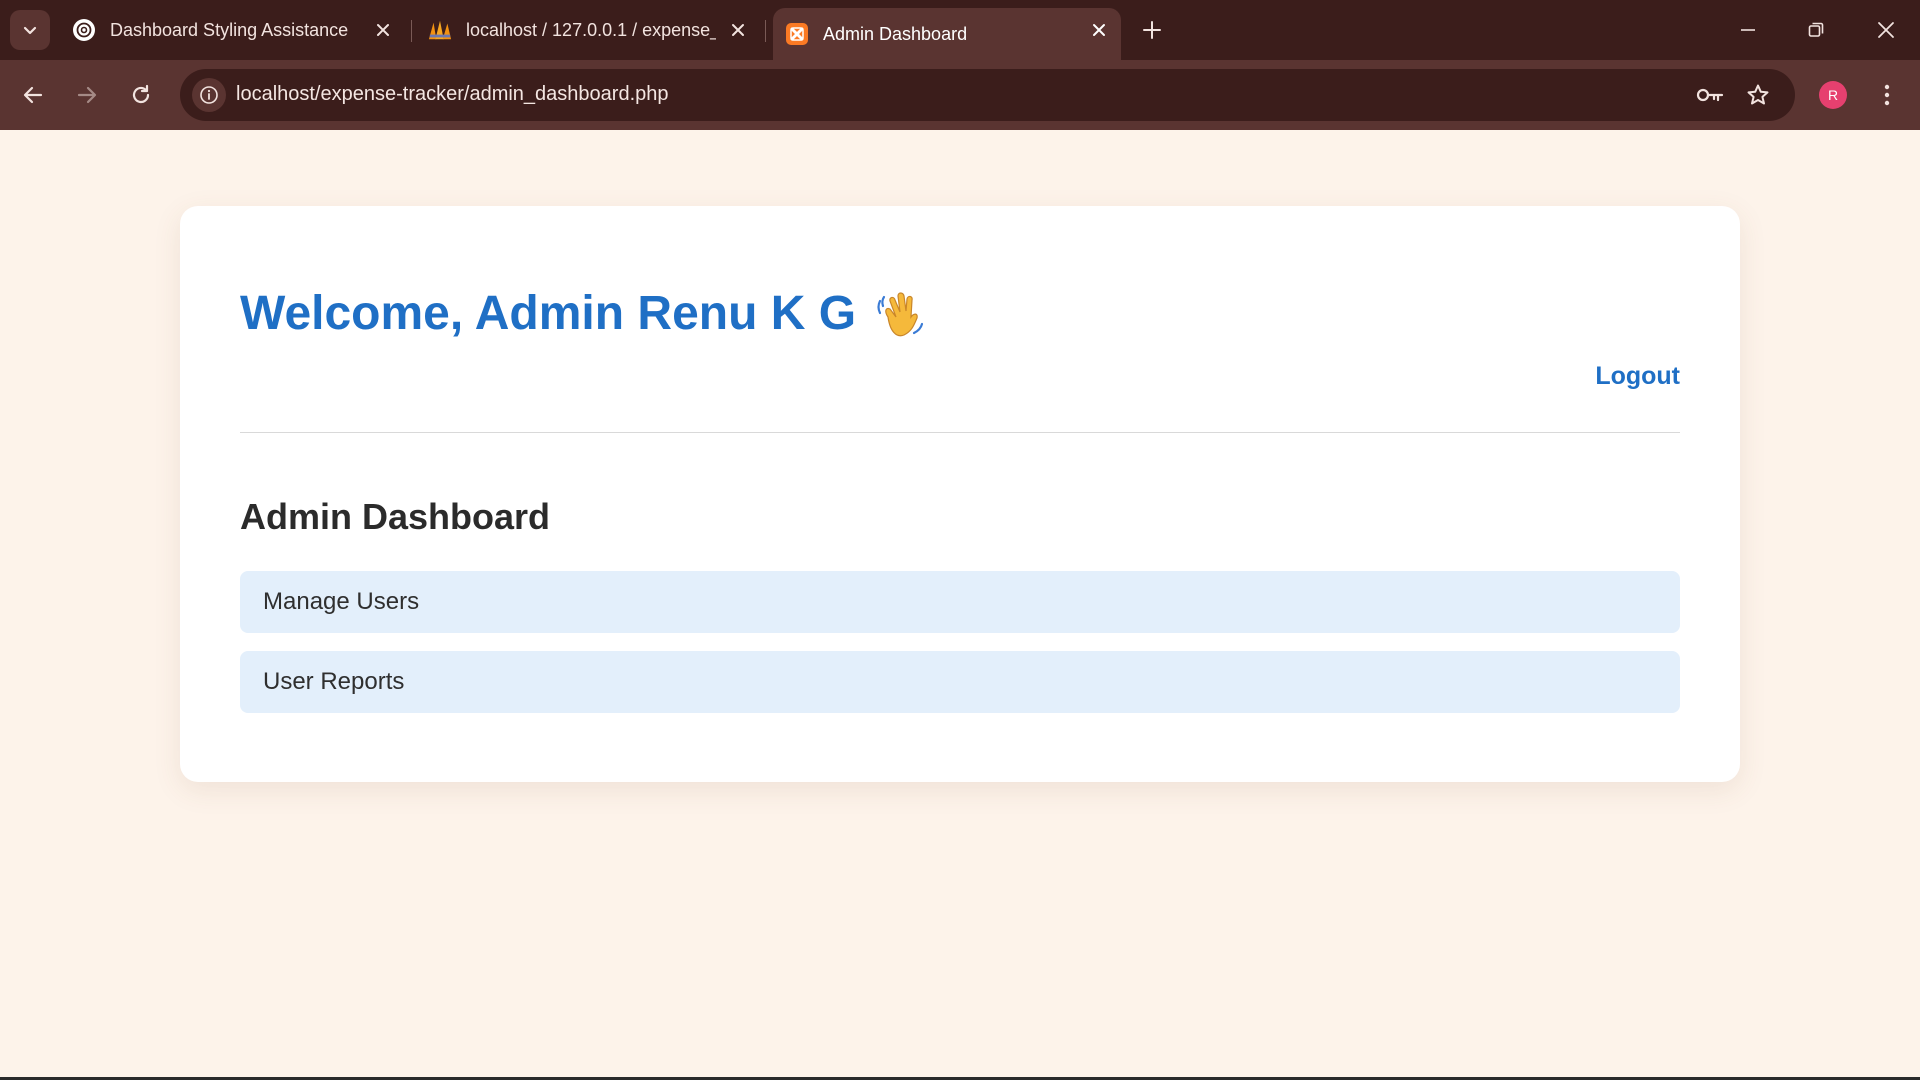  What do you see at coordinates (960, 432) in the screenshot?
I see `divider` at bounding box center [960, 432].